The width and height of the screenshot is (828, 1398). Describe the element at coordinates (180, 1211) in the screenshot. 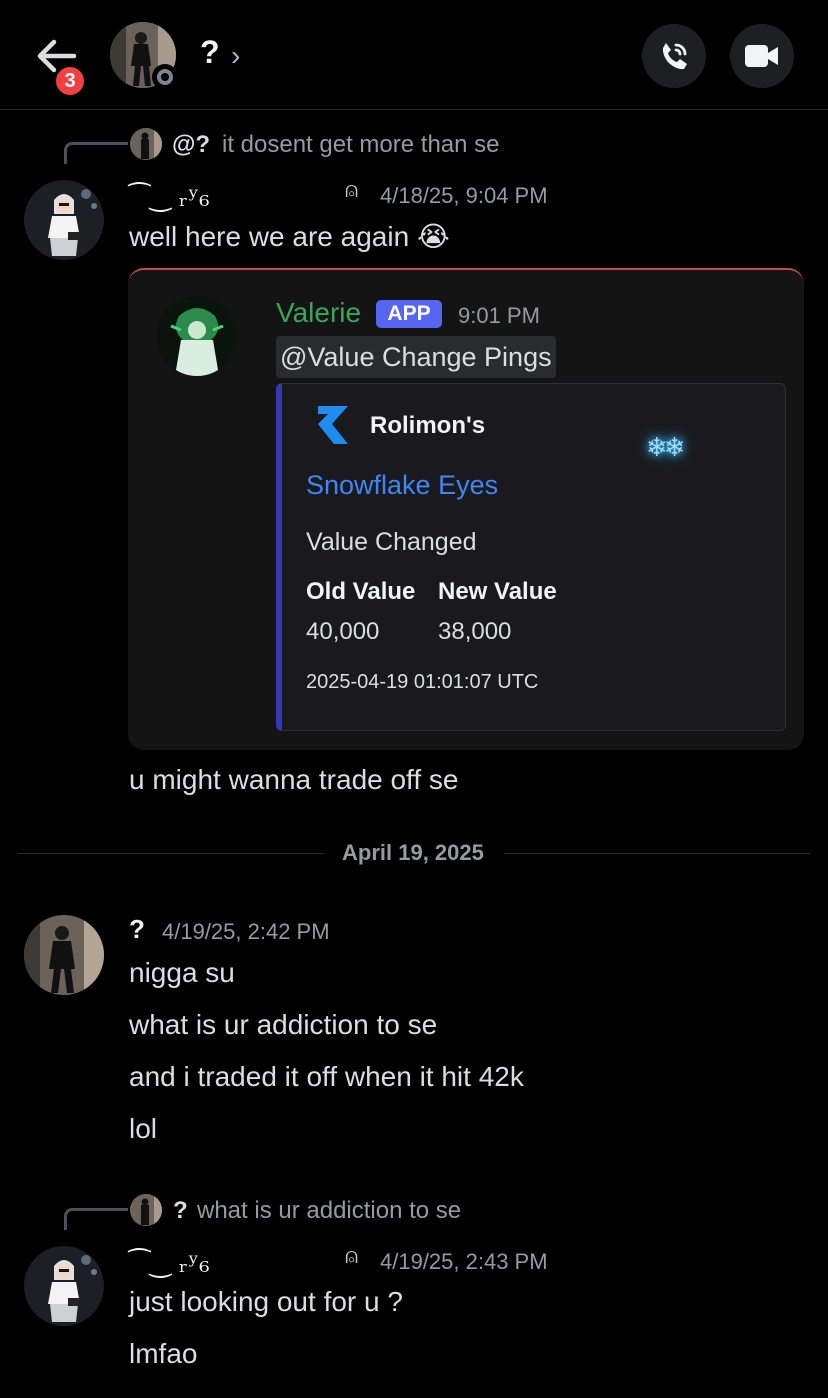

I see `reply-author: ?` at that location.